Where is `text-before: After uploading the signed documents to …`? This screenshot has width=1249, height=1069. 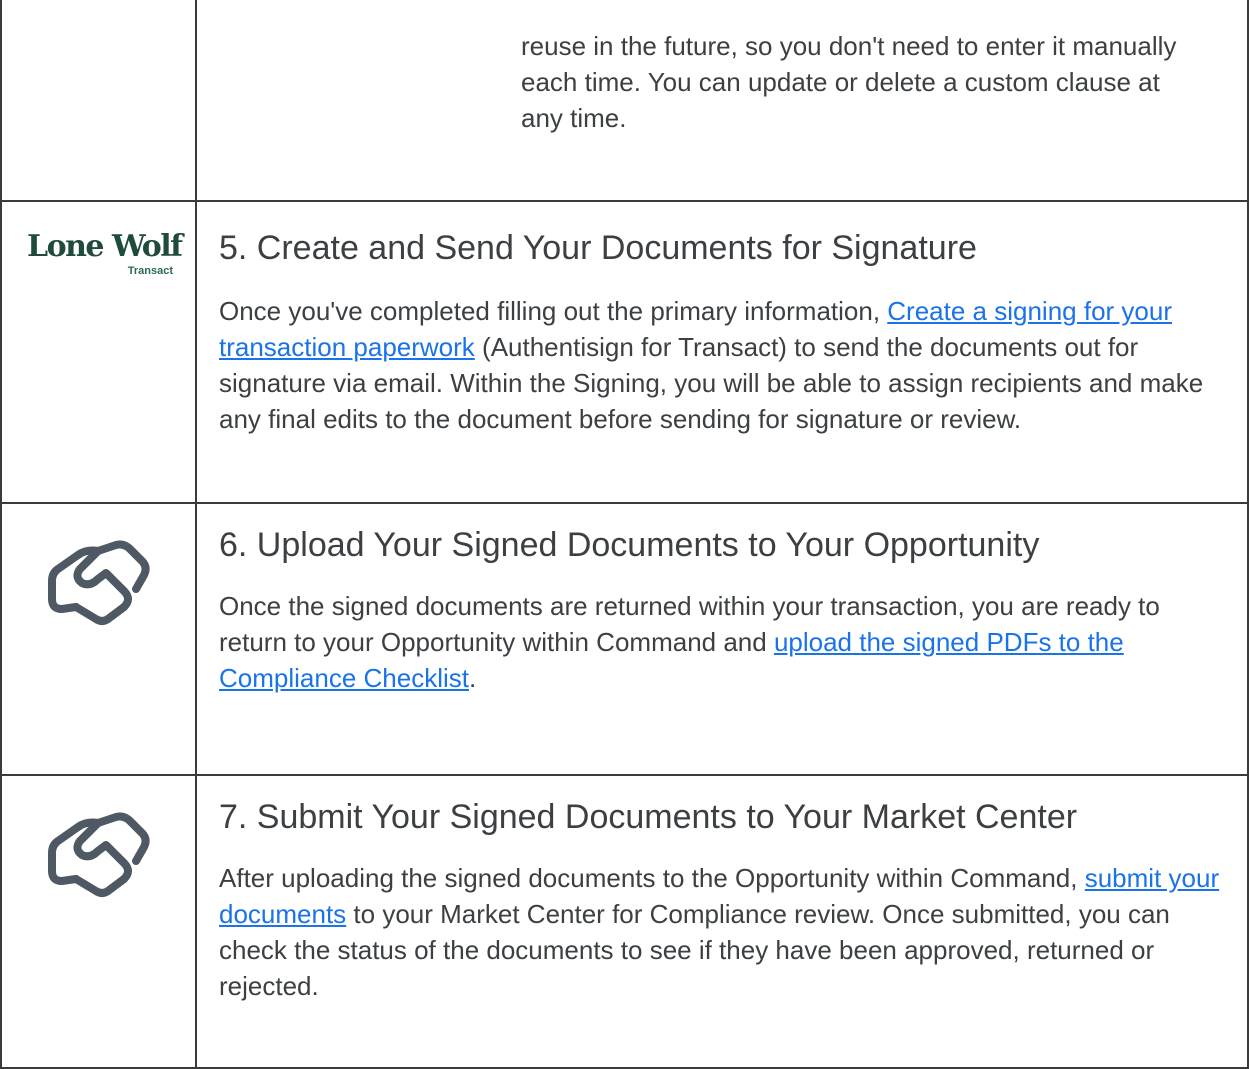
text-before: After uploading the signed documents to … is located at coordinates (652, 878).